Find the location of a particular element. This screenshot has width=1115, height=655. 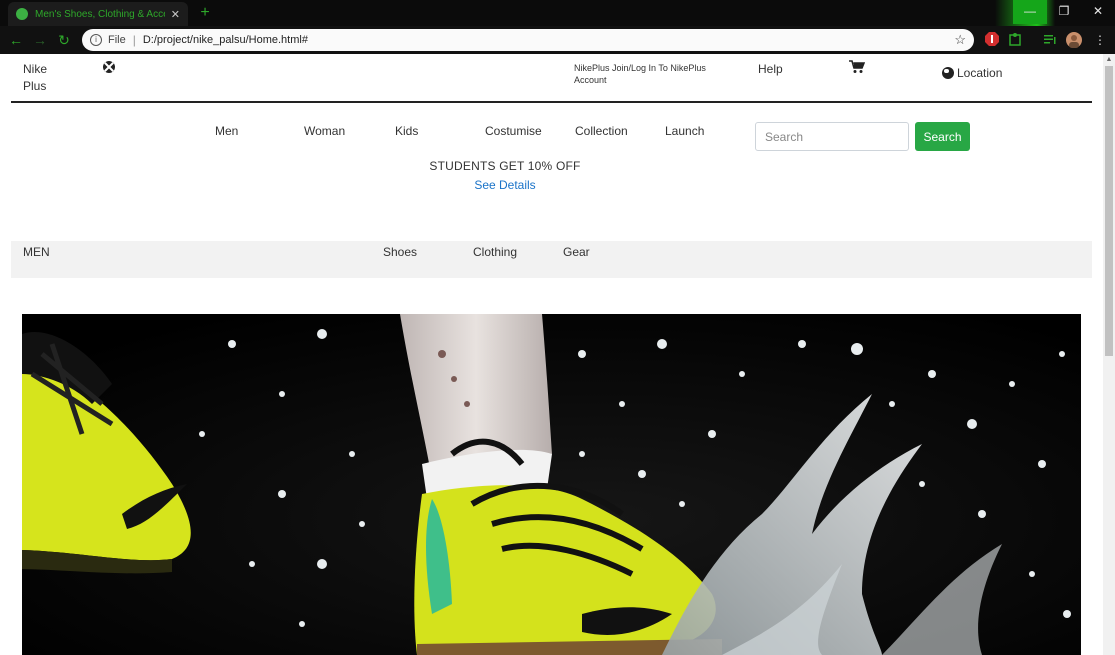

location-label: Location is located at coordinates (980, 73).